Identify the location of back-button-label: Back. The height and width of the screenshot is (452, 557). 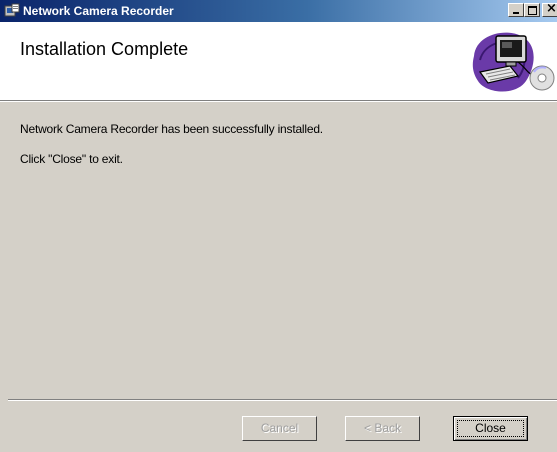
(382, 428).